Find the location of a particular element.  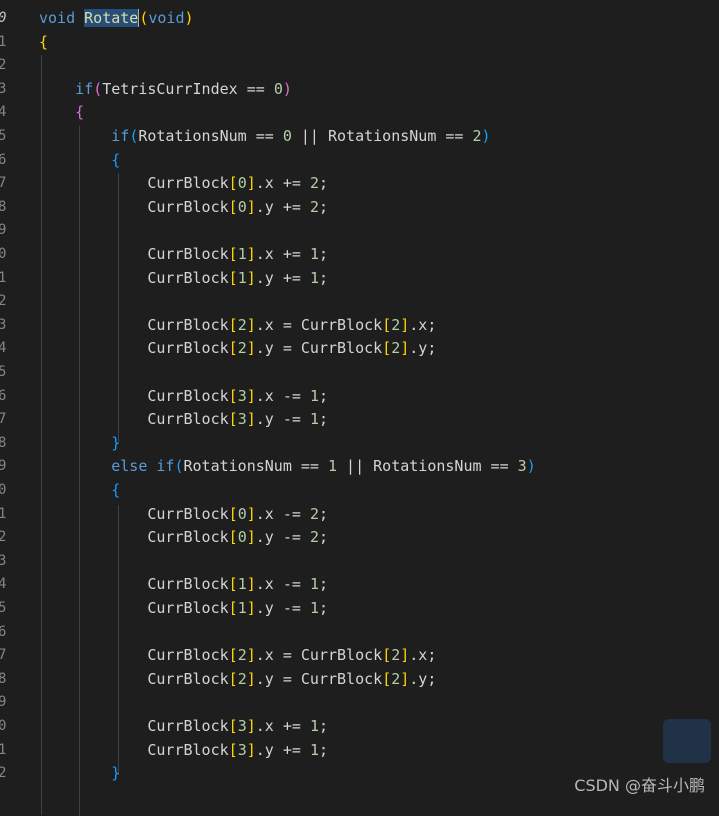

code-line: 6 is located at coordinates (359, 632).